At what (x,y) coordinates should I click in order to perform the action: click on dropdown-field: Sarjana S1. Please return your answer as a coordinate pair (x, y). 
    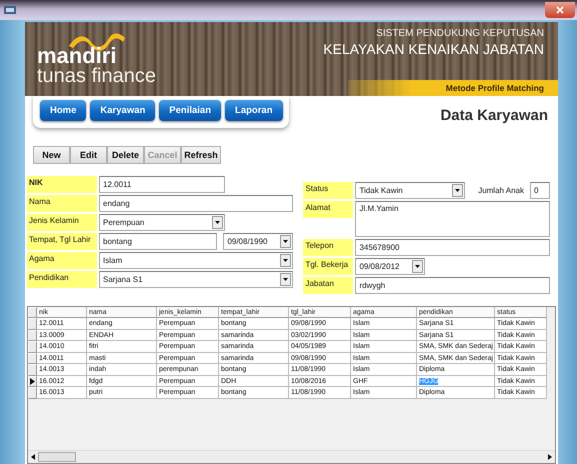
    Looking at the image, I should click on (196, 279).